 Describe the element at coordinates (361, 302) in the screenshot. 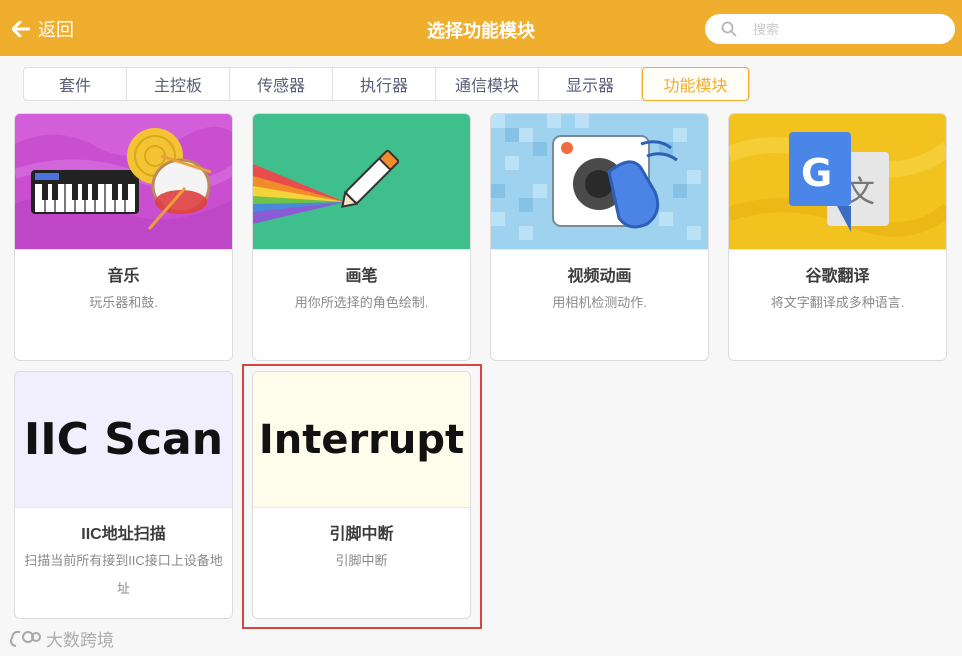

I see `card-description: 用你所选择的角色绘制.` at that location.